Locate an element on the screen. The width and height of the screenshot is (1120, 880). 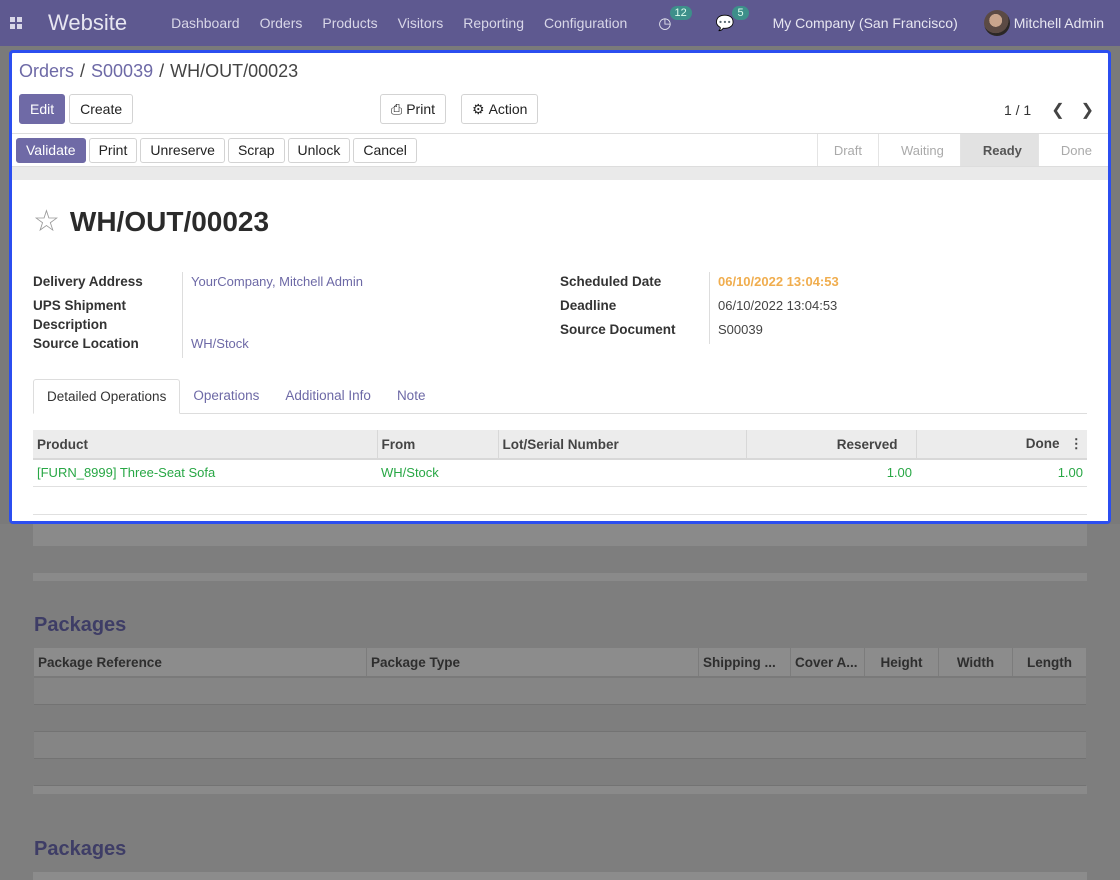
print-menu-label: Print is located at coordinates (420, 109).